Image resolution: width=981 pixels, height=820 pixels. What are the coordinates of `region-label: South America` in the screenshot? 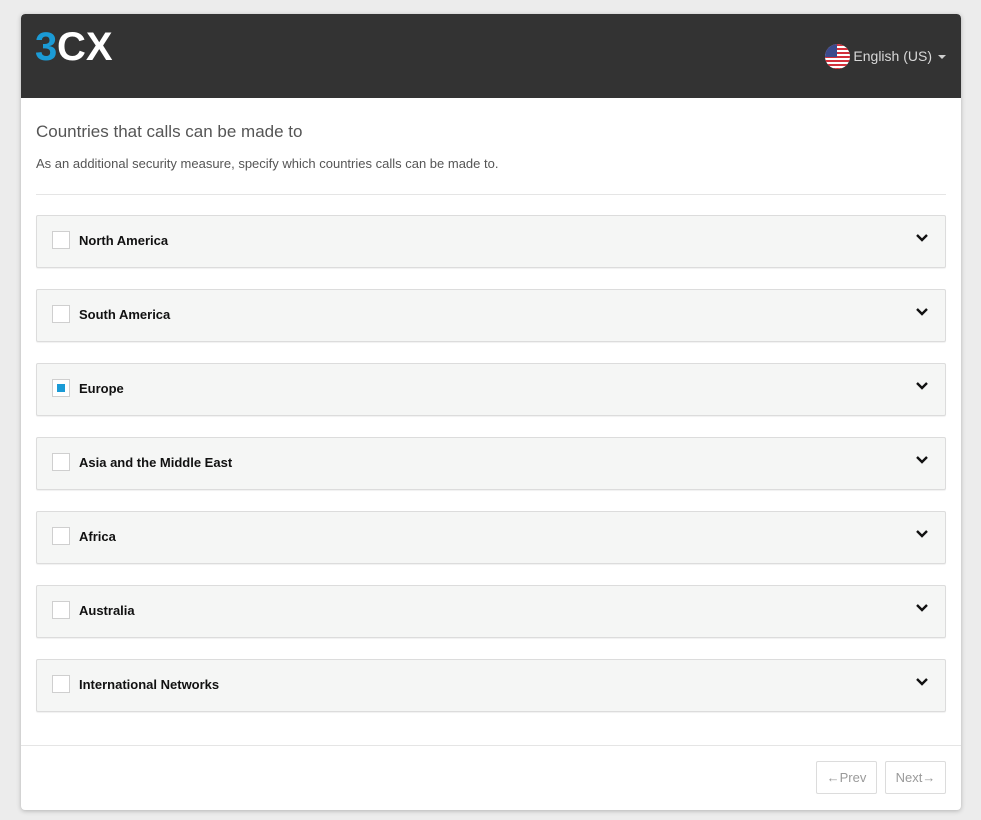 It's located at (125, 314).